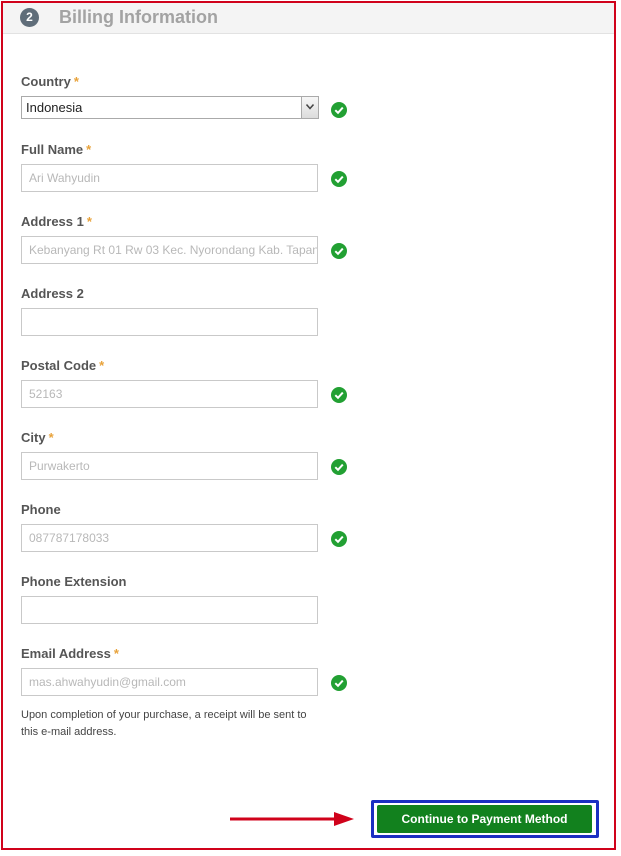 This screenshot has height=856, width=621. I want to click on postal-code-label-text: Postal Code, so click(59, 365).